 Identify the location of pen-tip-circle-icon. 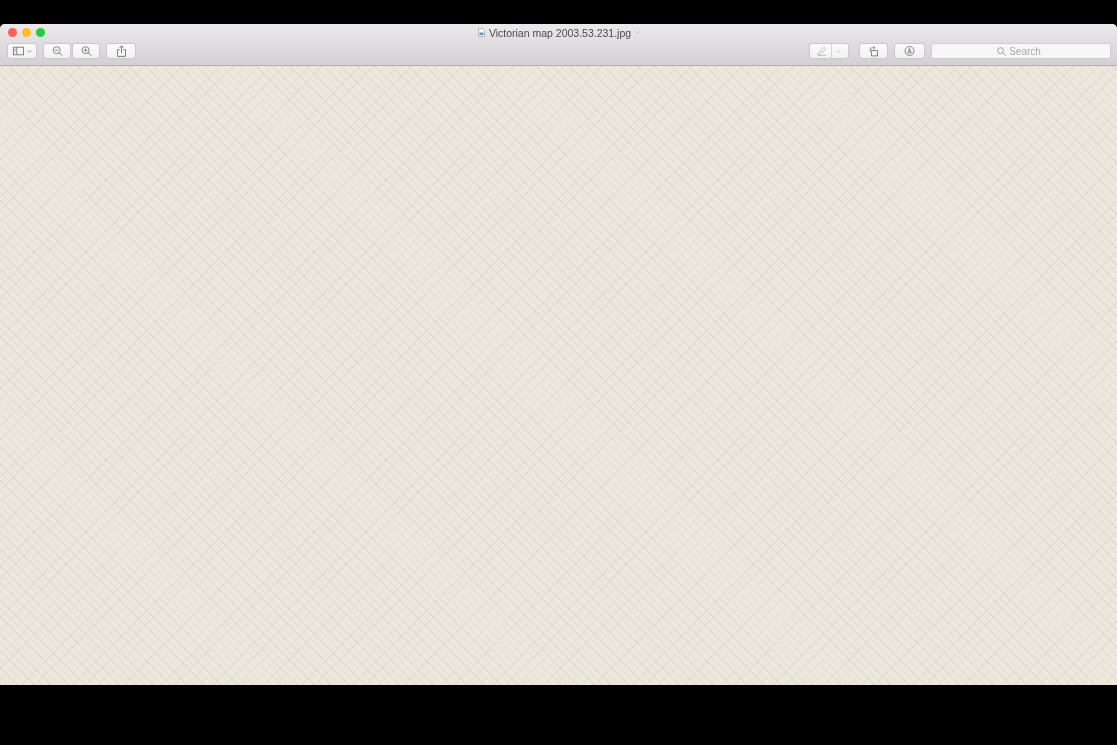
(909, 51).